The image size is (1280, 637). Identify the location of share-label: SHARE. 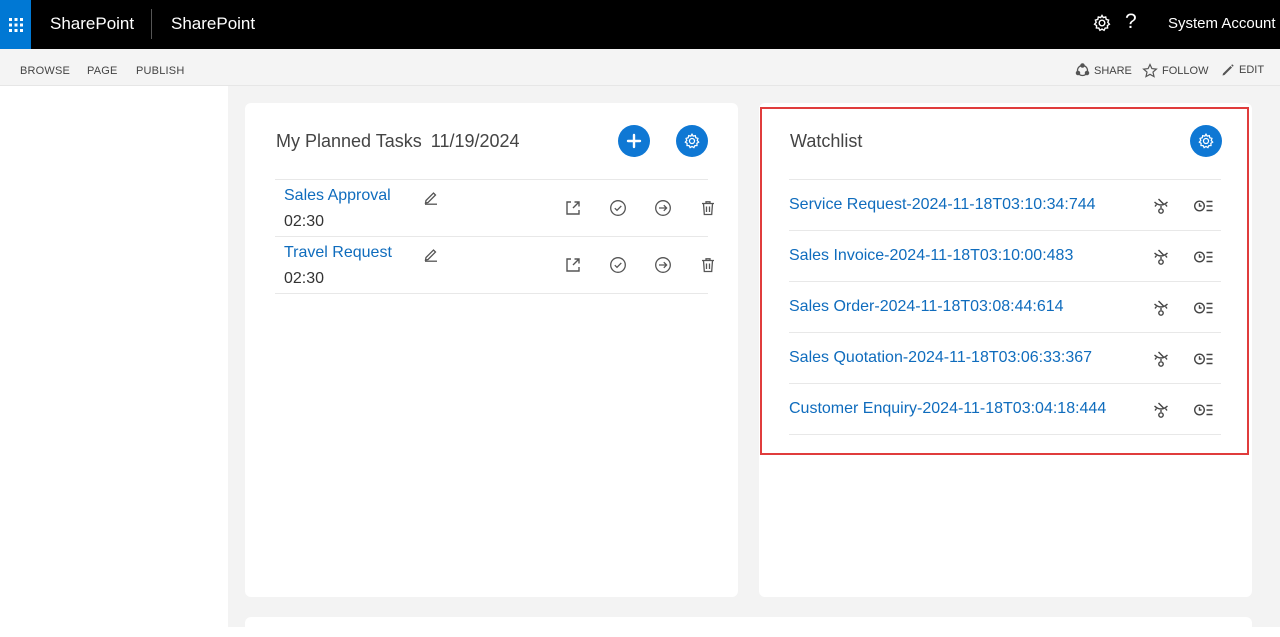
(1113, 70).